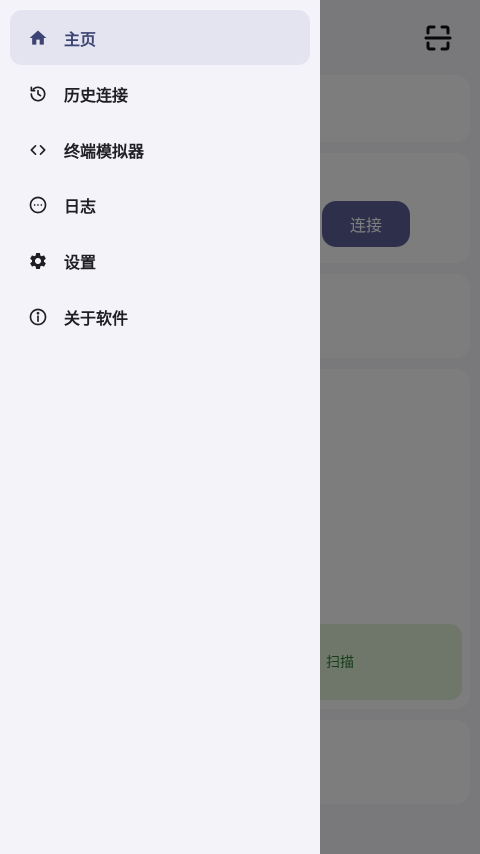 This screenshot has width=480, height=854. What do you see at coordinates (160, 316) in the screenshot?
I see `nav-item-about: 关于软件` at bounding box center [160, 316].